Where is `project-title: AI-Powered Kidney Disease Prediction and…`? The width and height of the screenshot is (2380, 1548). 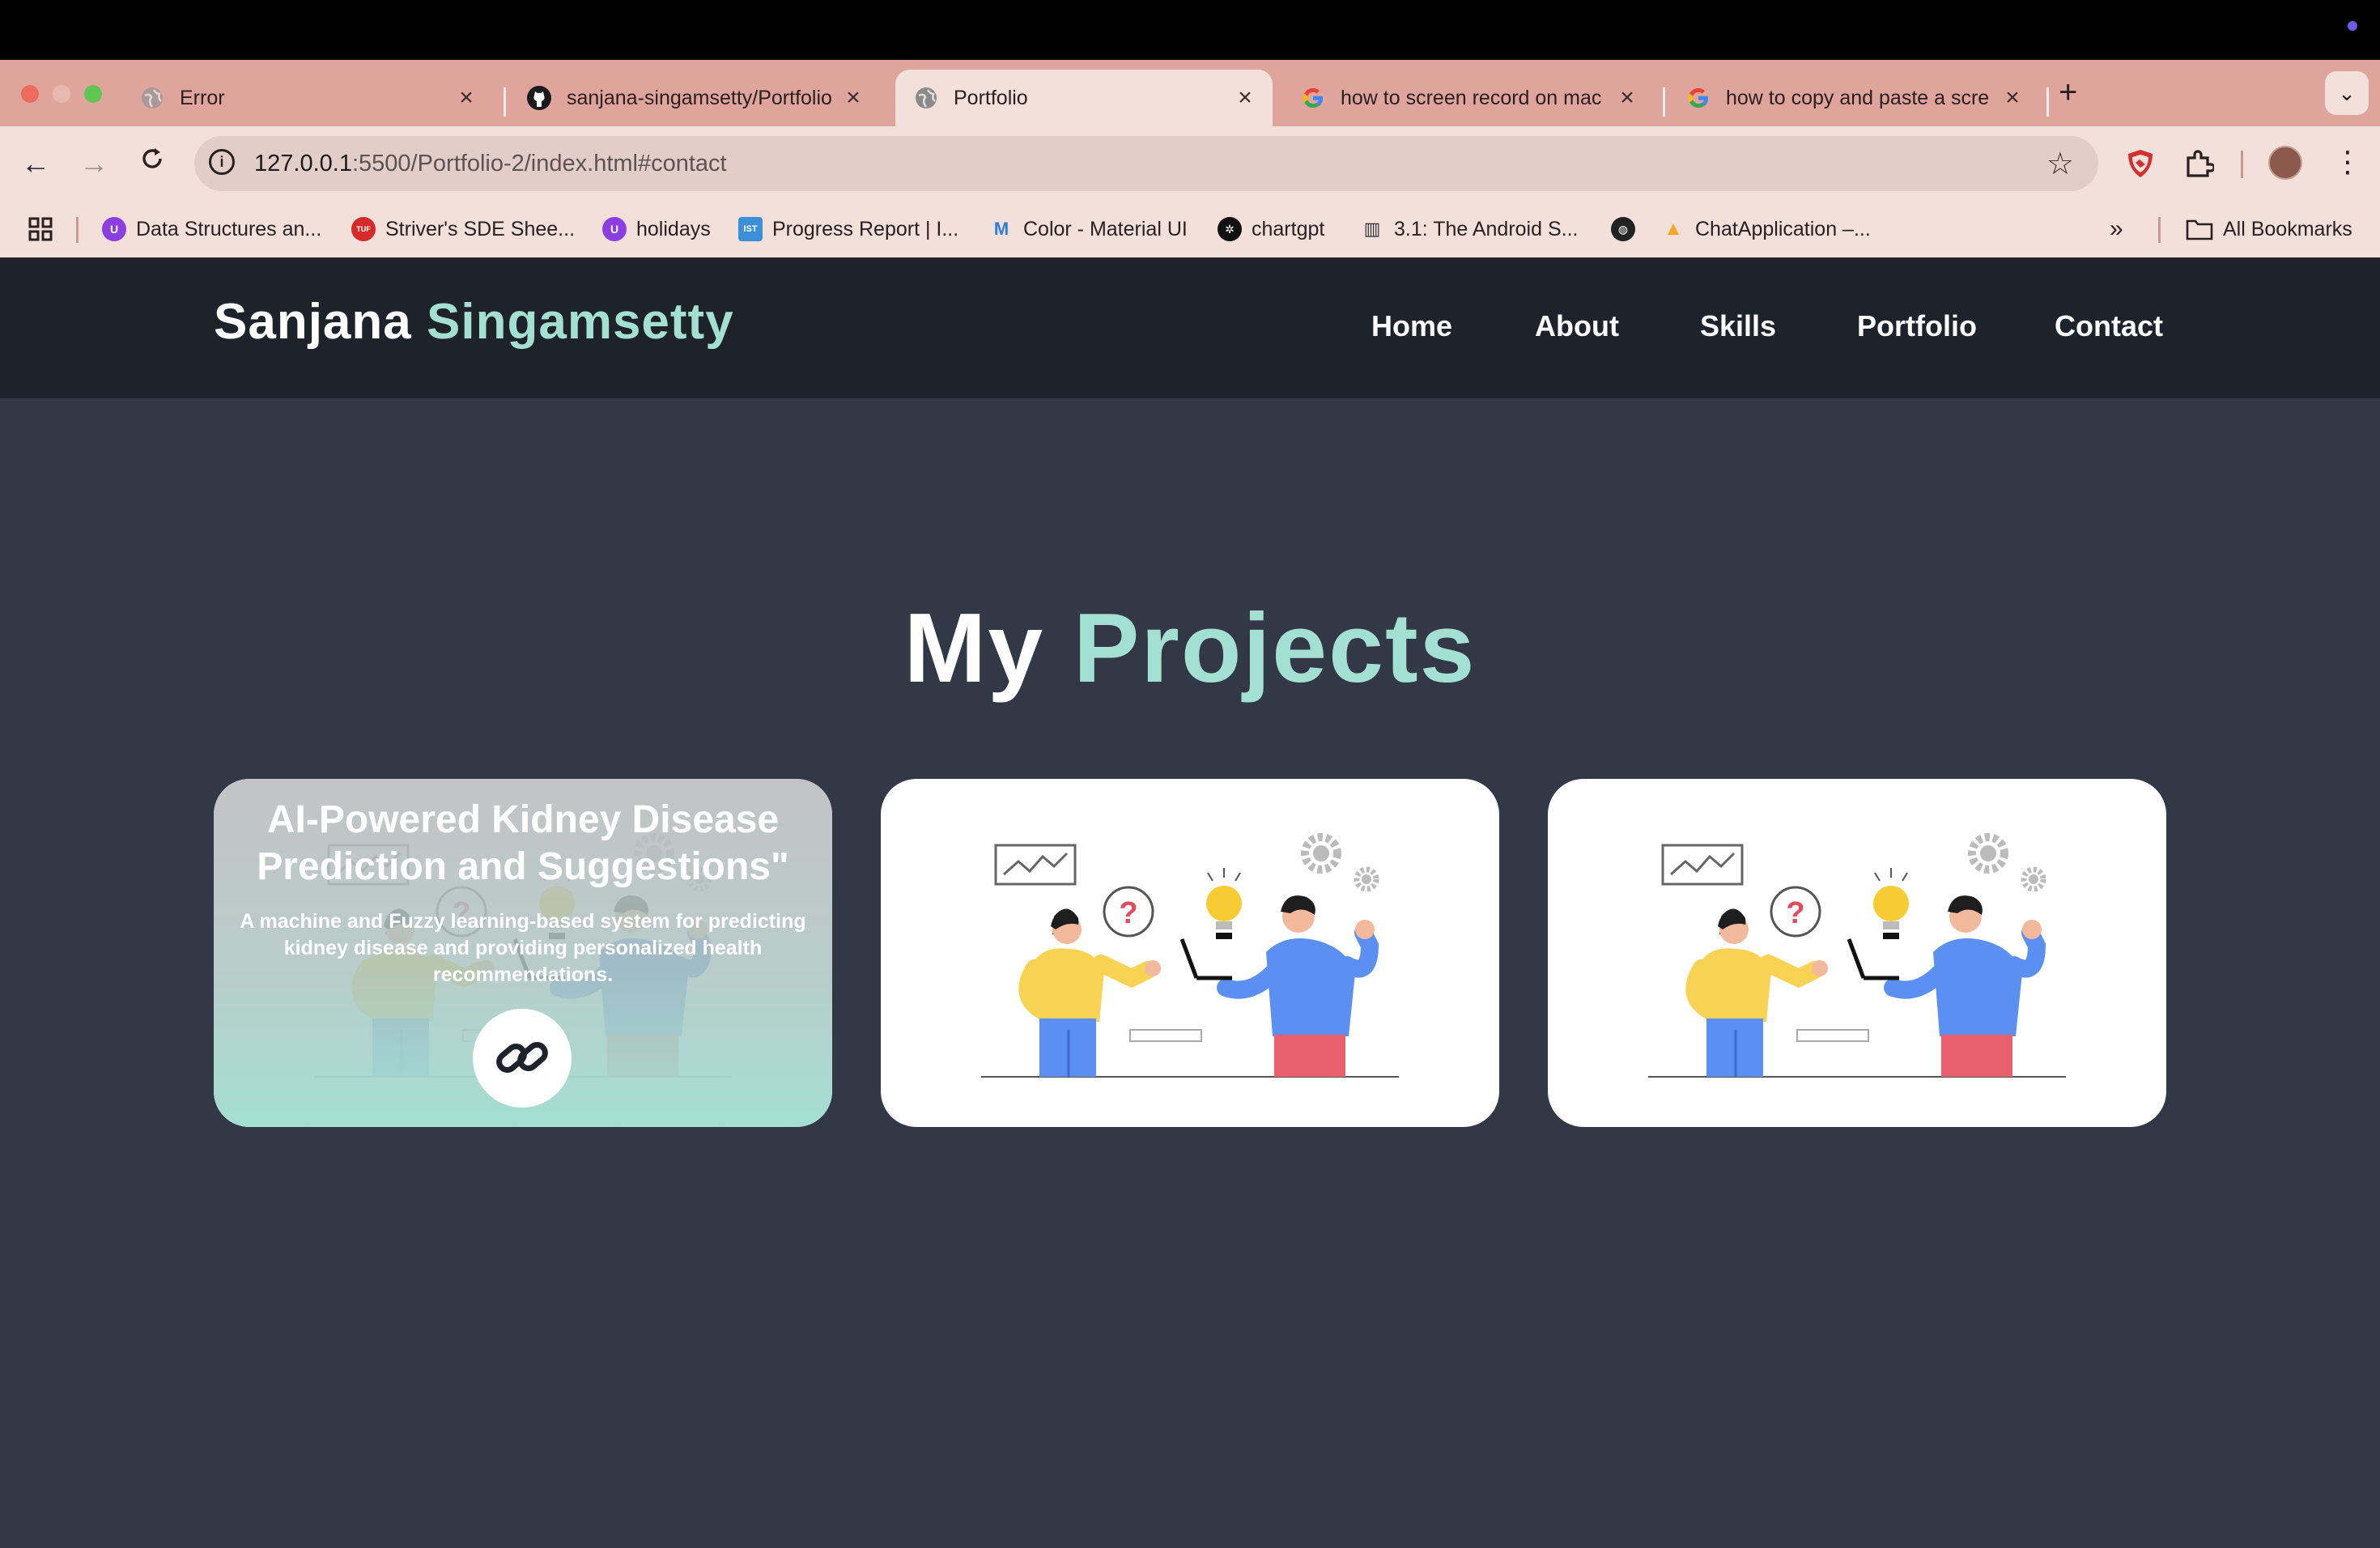 project-title: AI-Powered Kidney Disease Prediction and… is located at coordinates (523, 843).